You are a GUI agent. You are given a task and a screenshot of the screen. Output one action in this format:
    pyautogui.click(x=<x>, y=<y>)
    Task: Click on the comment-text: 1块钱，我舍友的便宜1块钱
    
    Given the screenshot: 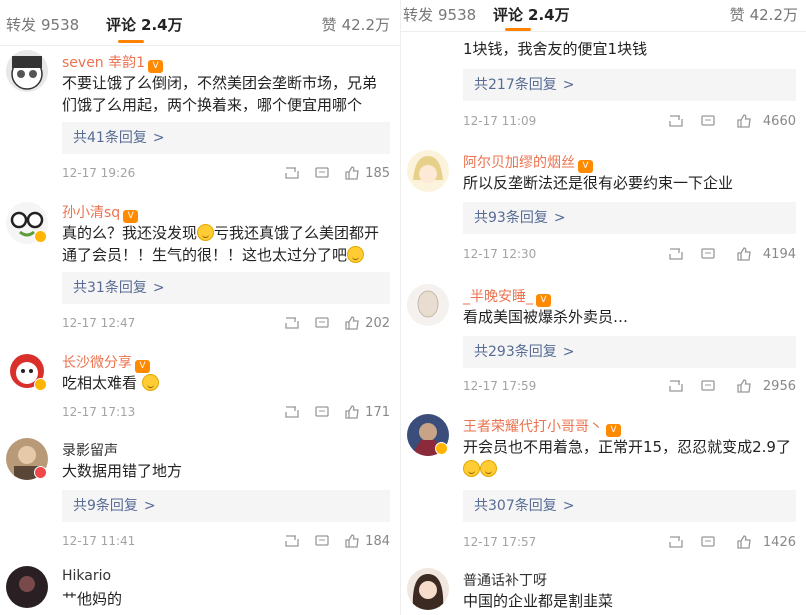 What is the action you would take?
    pyautogui.click(x=555, y=49)
    